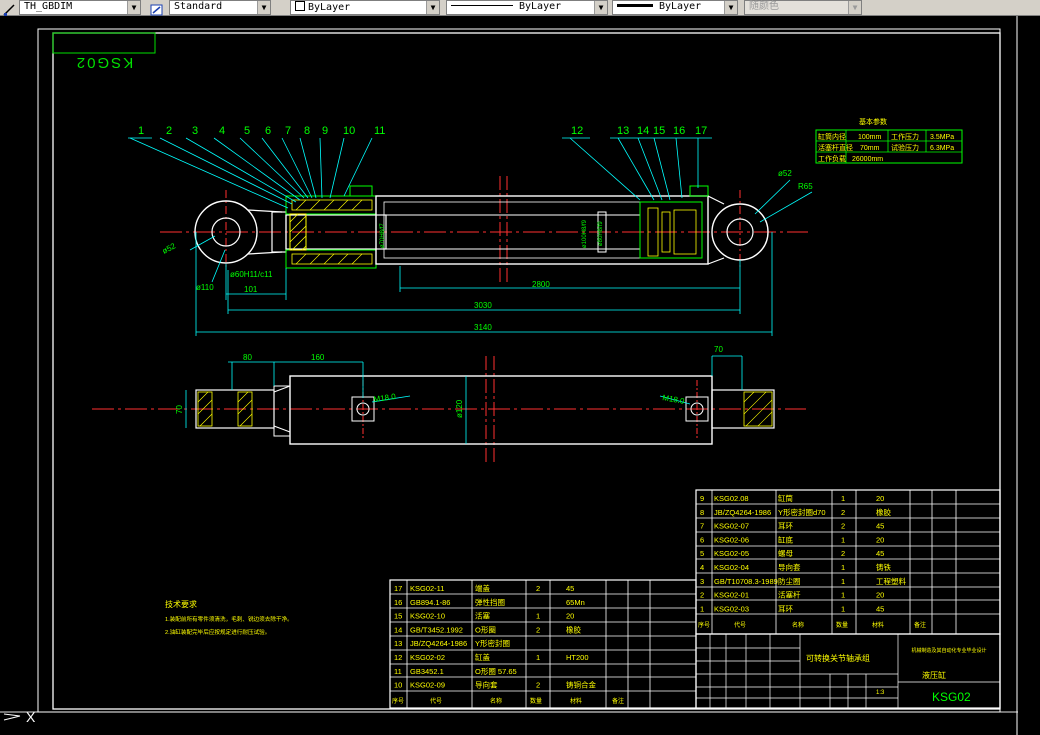 The image size is (1040, 735). What do you see at coordinates (398, 629) in the screenshot?
I see `parts-left-cell: 14` at bounding box center [398, 629].